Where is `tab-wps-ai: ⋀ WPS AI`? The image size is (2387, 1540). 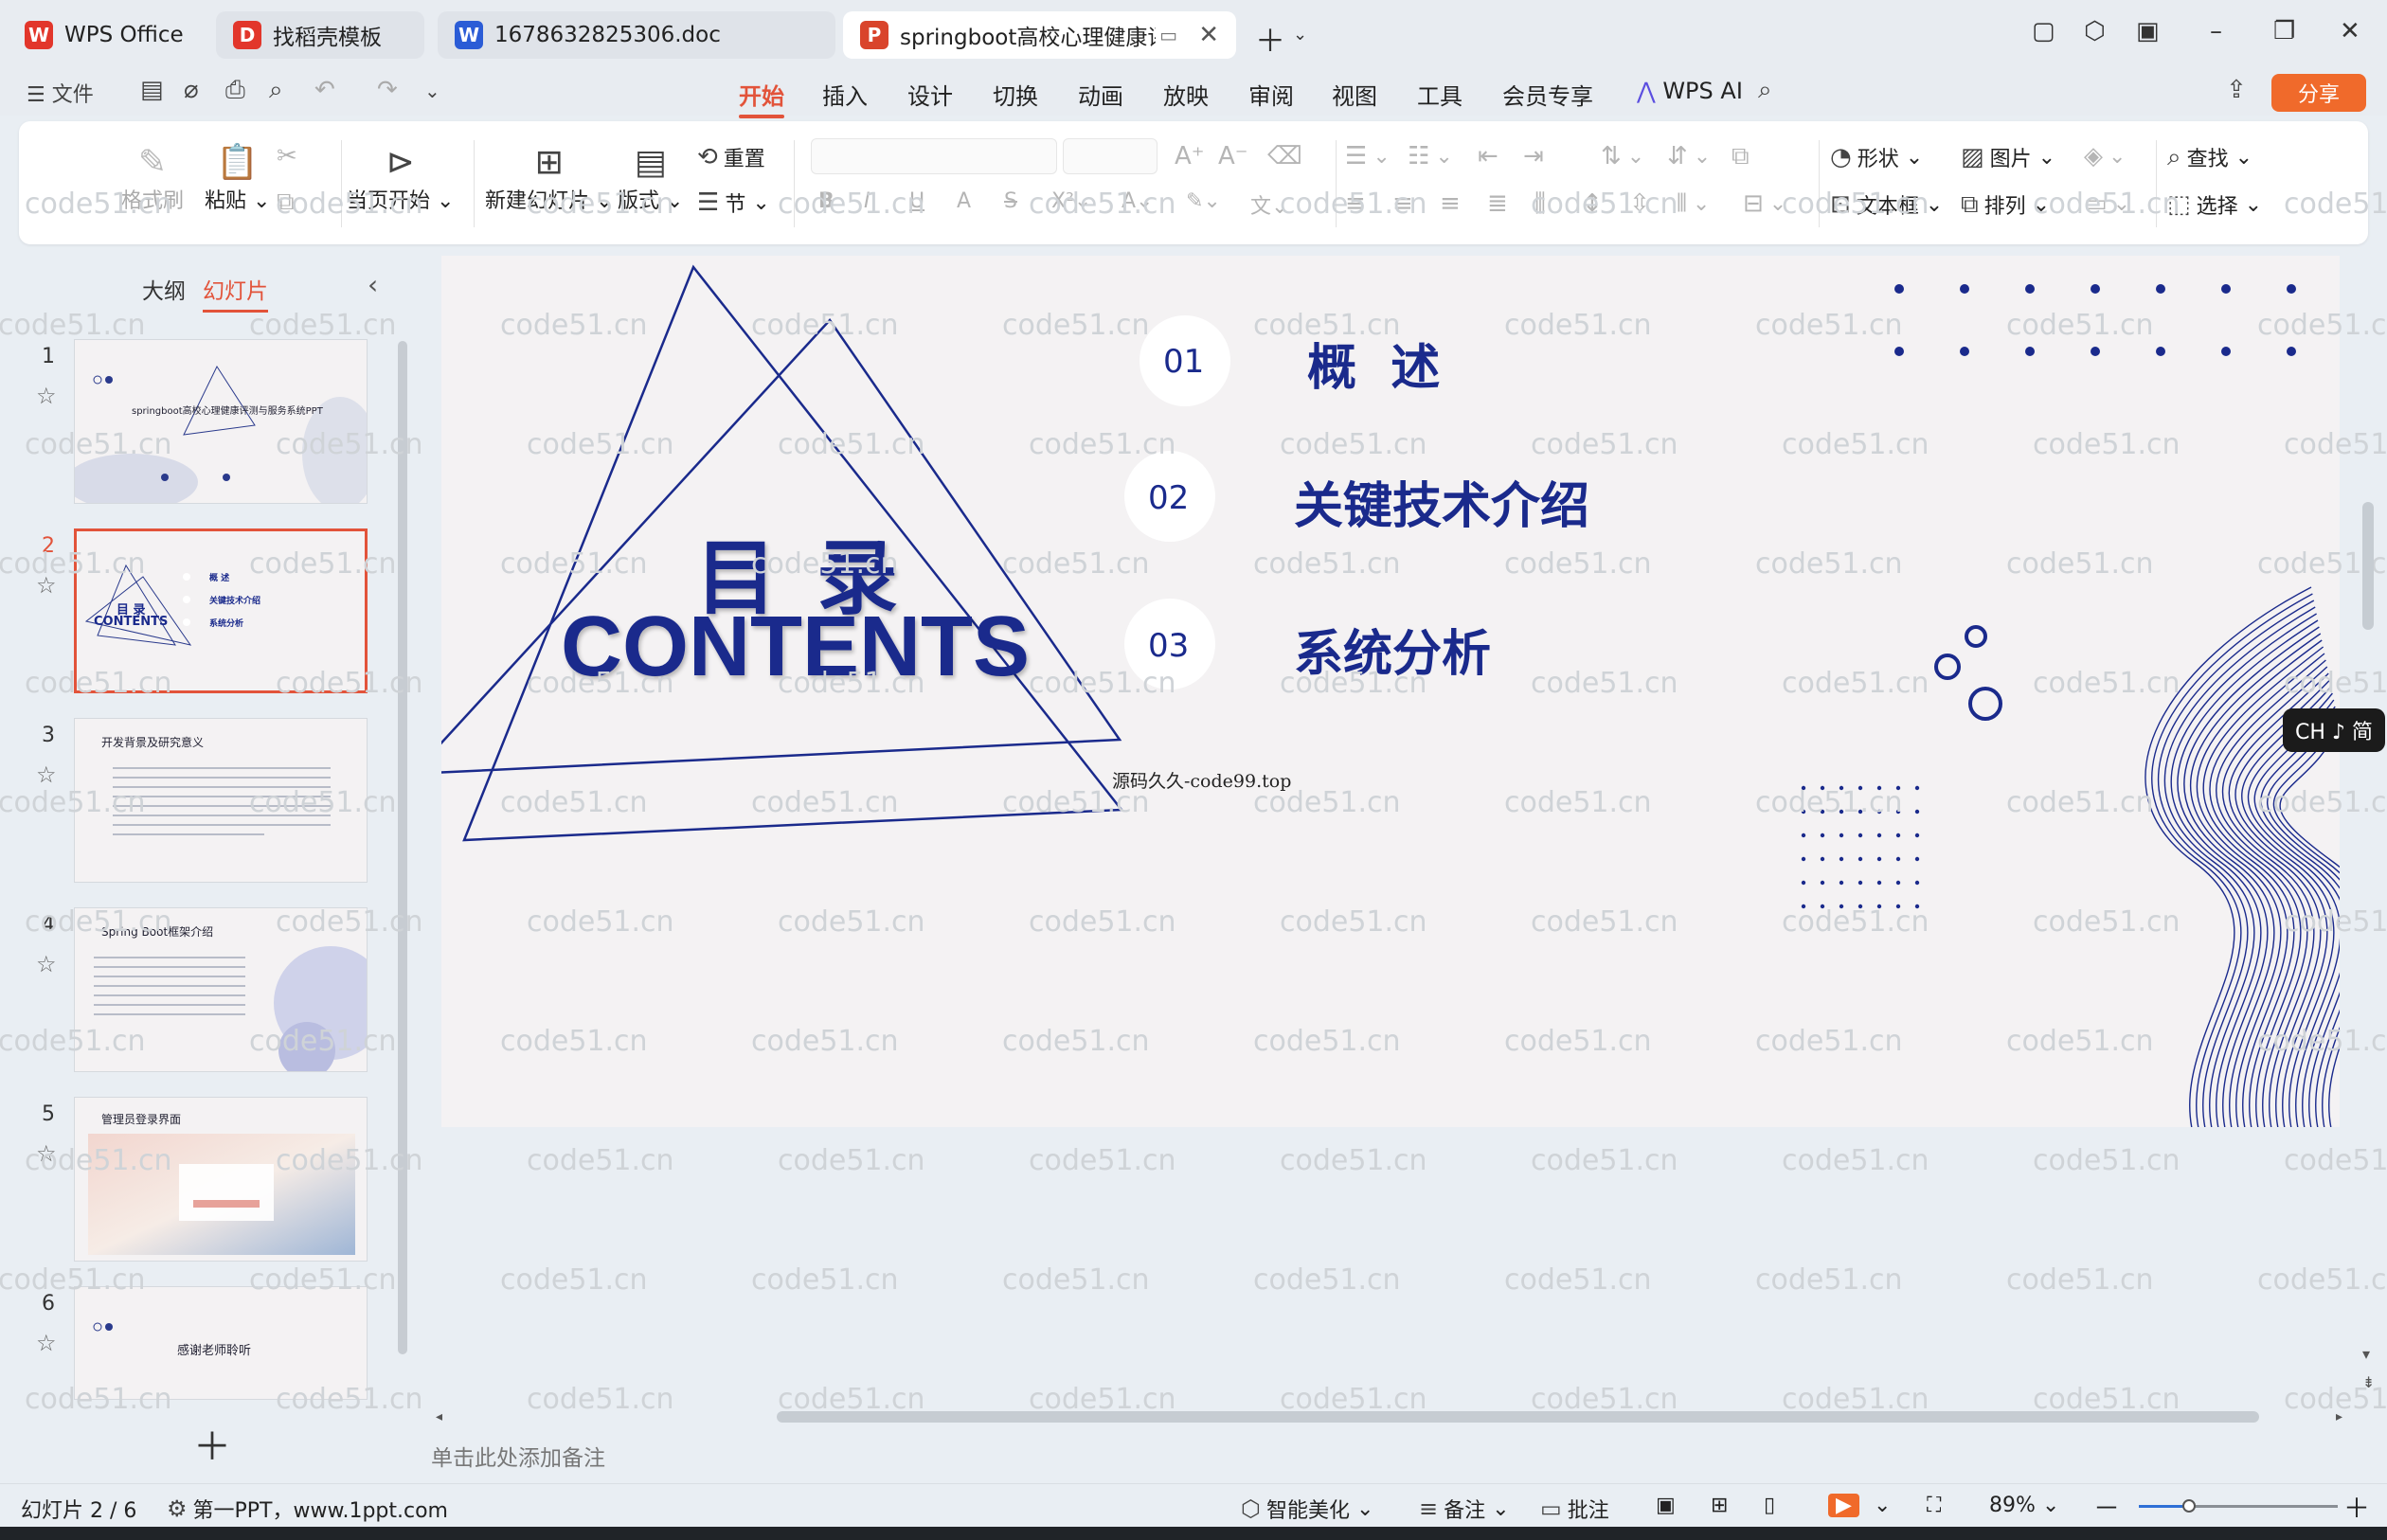
tab-wps-ai: ⋀ WPS AI is located at coordinates (1690, 91).